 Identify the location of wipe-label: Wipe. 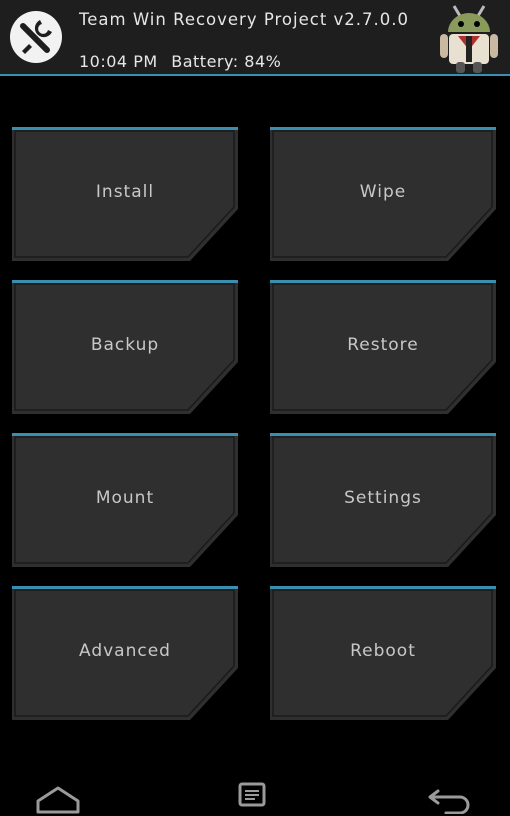
(383, 192).